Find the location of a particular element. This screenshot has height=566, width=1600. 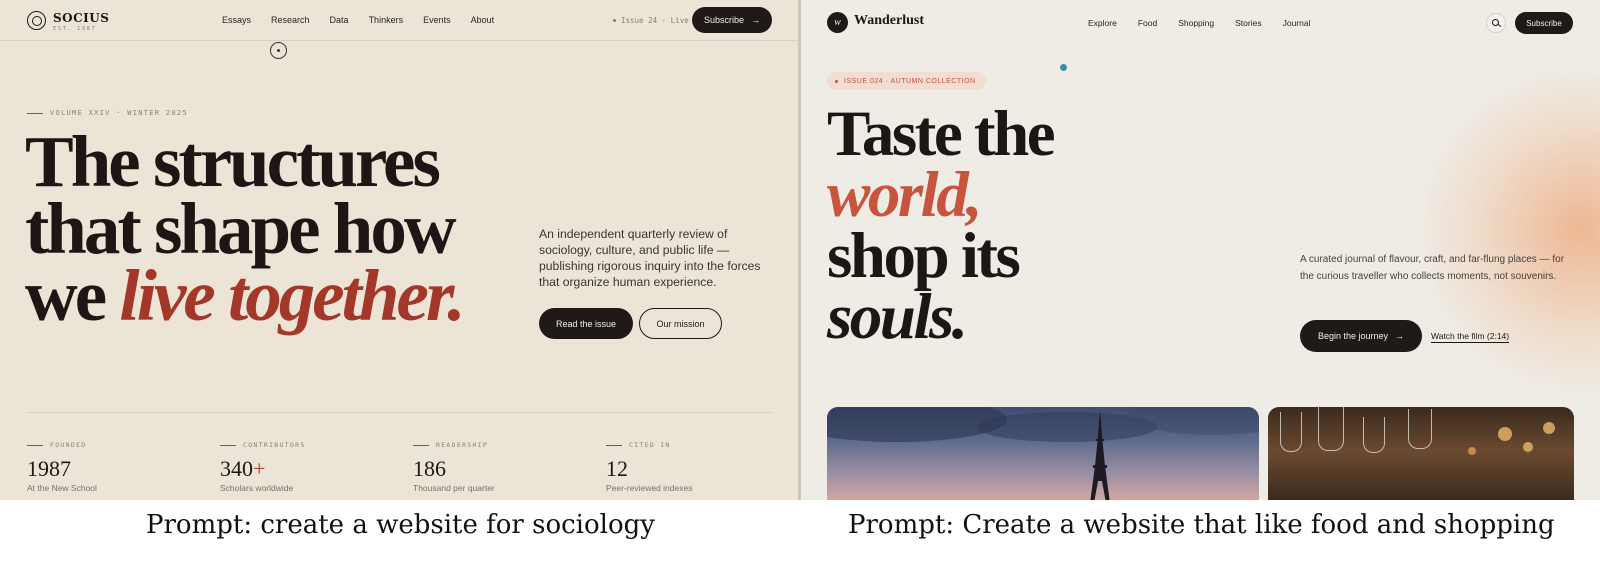

hero-line-2: that shape how is located at coordinates (241, 228).